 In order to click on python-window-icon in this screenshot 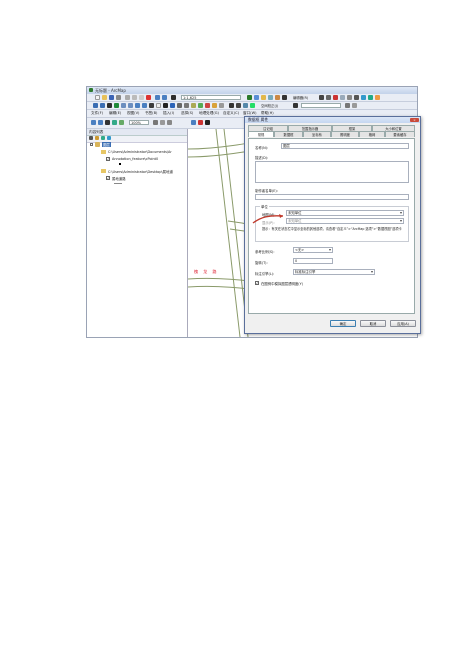, I will do `click(284, 97)`.